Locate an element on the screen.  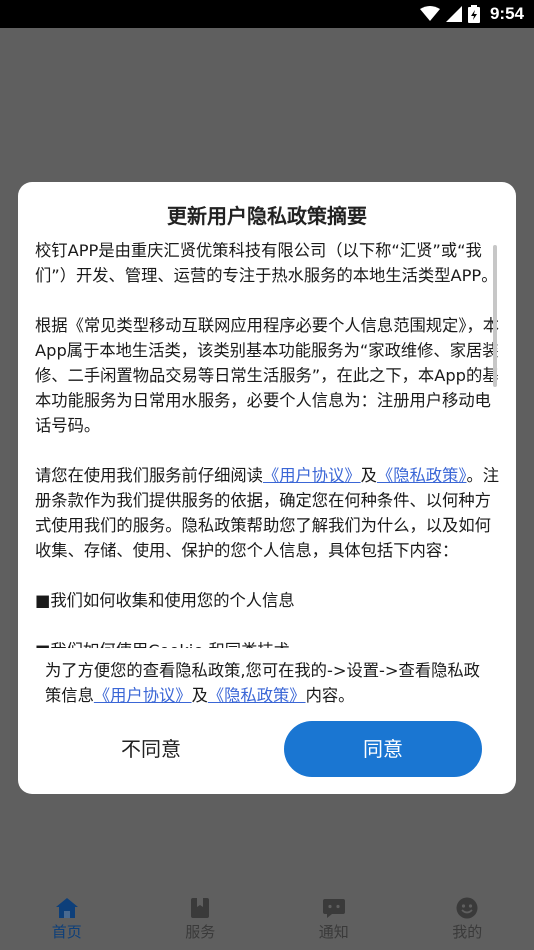
tab-notice-label: 通知 is located at coordinates (333, 931).